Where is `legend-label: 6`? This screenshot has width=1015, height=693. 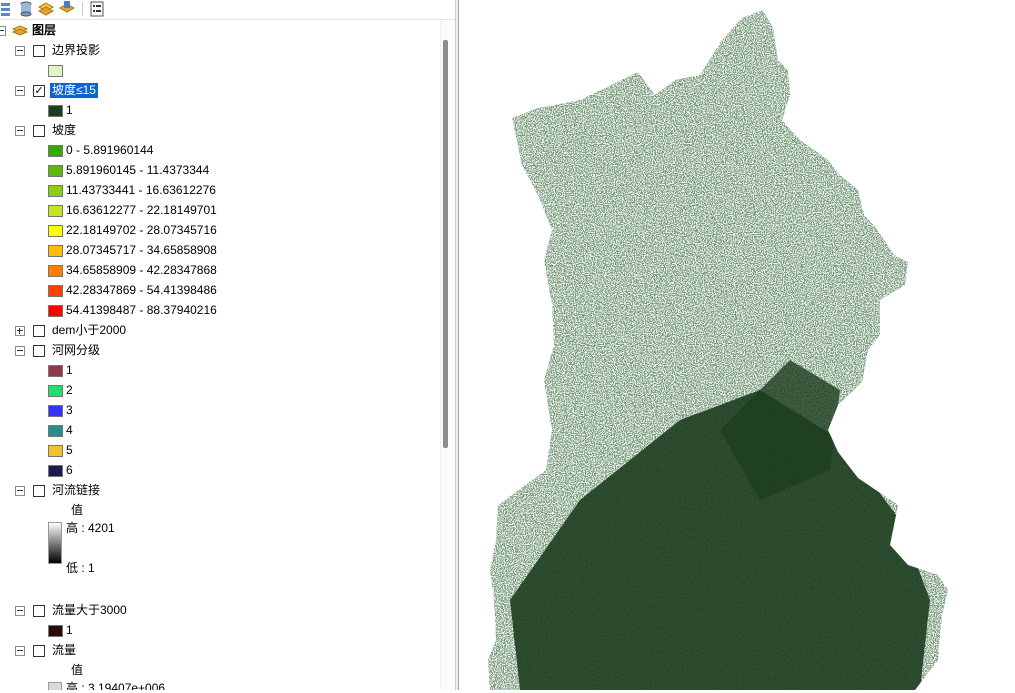 legend-label: 6 is located at coordinates (69, 470).